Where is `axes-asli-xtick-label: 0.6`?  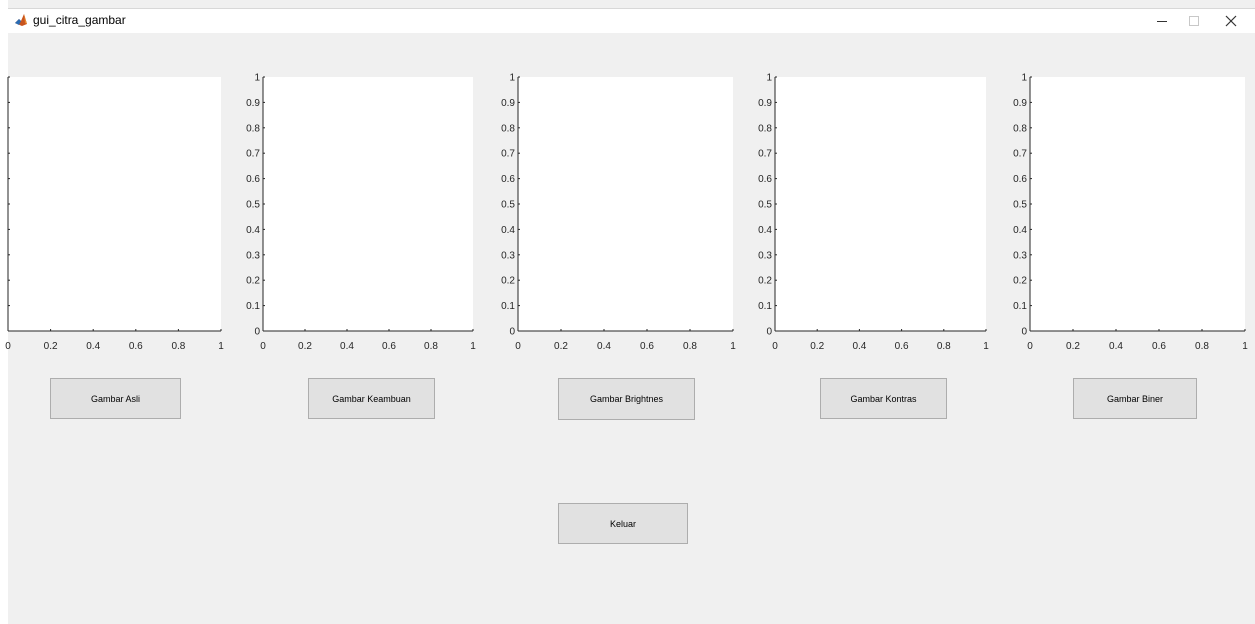 axes-asli-xtick-label: 0.6 is located at coordinates (136, 346).